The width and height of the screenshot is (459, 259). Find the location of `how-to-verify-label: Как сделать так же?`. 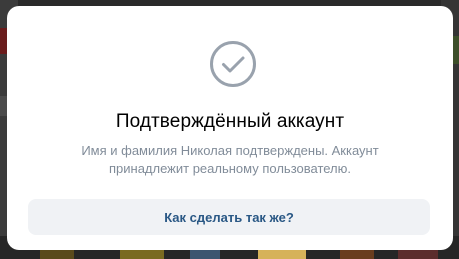

how-to-verify-label: Как сделать так же? is located at coordinates (229, 217).